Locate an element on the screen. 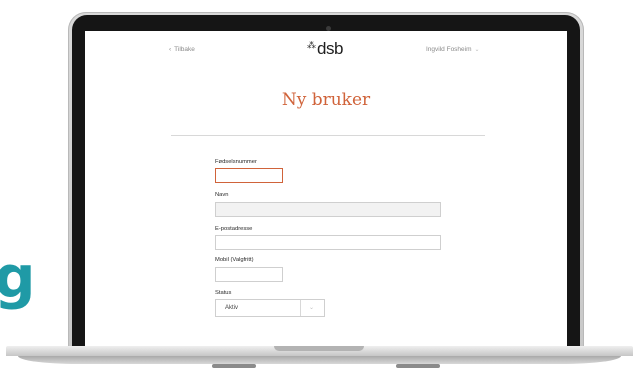 This screenshot has height=373, width=639. mobile-label: Mobil (Valgfritt) is located at coordinates (234, 260).